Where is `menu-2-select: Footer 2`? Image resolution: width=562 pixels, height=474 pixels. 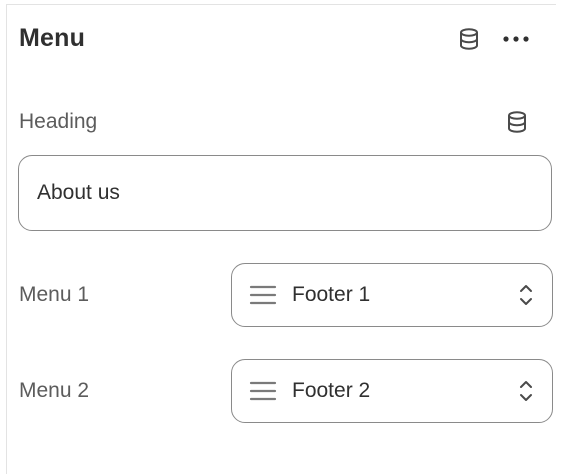 menu-2-select: Footer 2 is located at coordinates (392, 391).